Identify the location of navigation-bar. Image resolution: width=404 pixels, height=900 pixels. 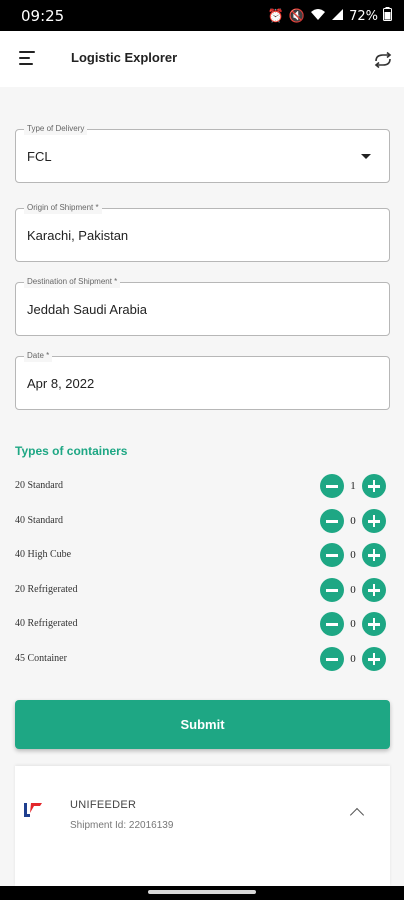
(202, 893).